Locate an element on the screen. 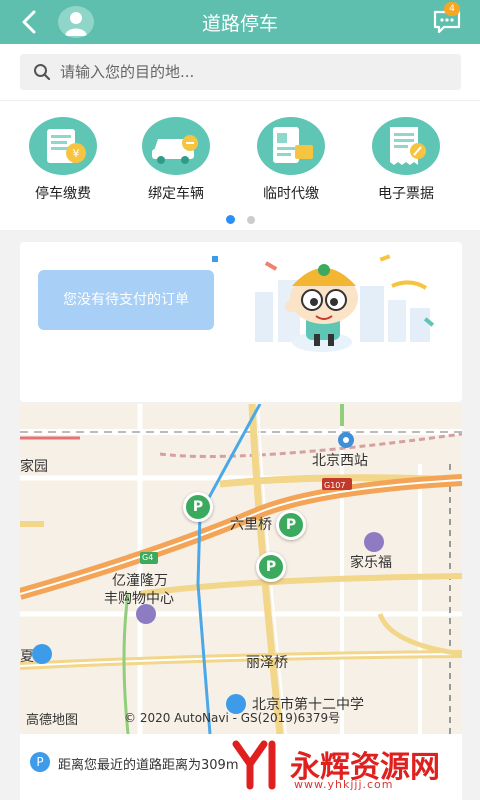 The height and width of the screenshot is (800, 480). service-parking-payment: ¥ 停车缴费 is located at coordinates (63, 160).